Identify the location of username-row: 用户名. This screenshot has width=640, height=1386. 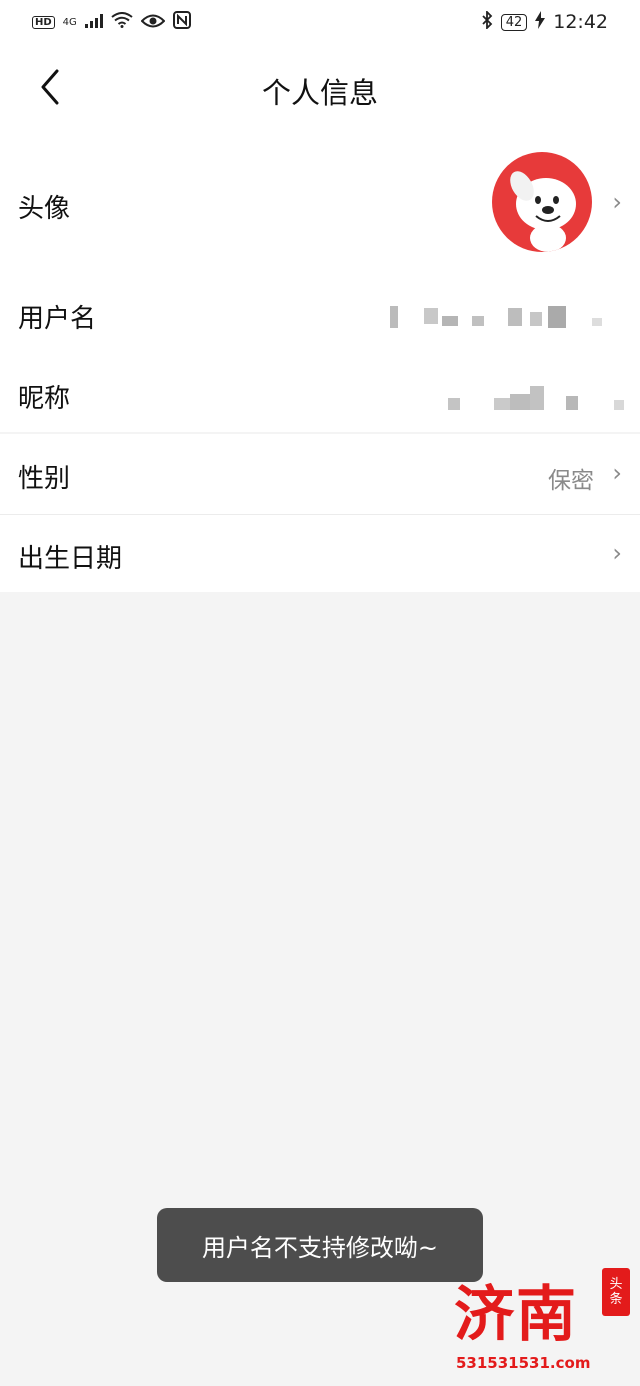
(320, 314).